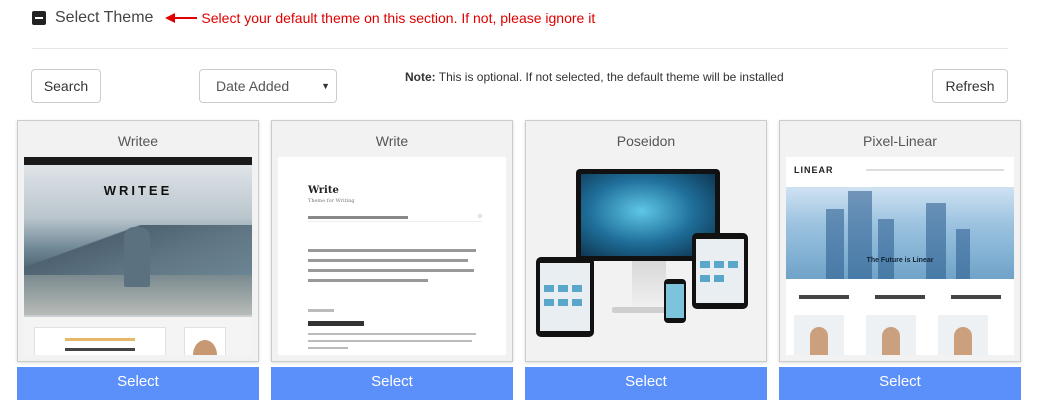  Describe the element at coordinates (66, 86) in the screenshot. I see `search-button: Search` at that location.